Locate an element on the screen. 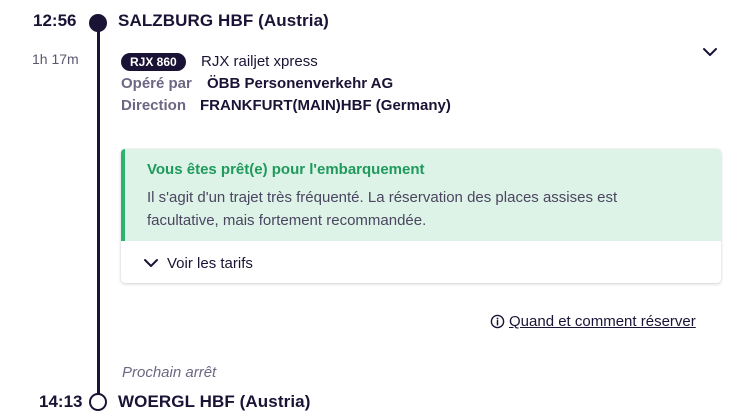  info-circle-icon is located at coordinates (497, 321).